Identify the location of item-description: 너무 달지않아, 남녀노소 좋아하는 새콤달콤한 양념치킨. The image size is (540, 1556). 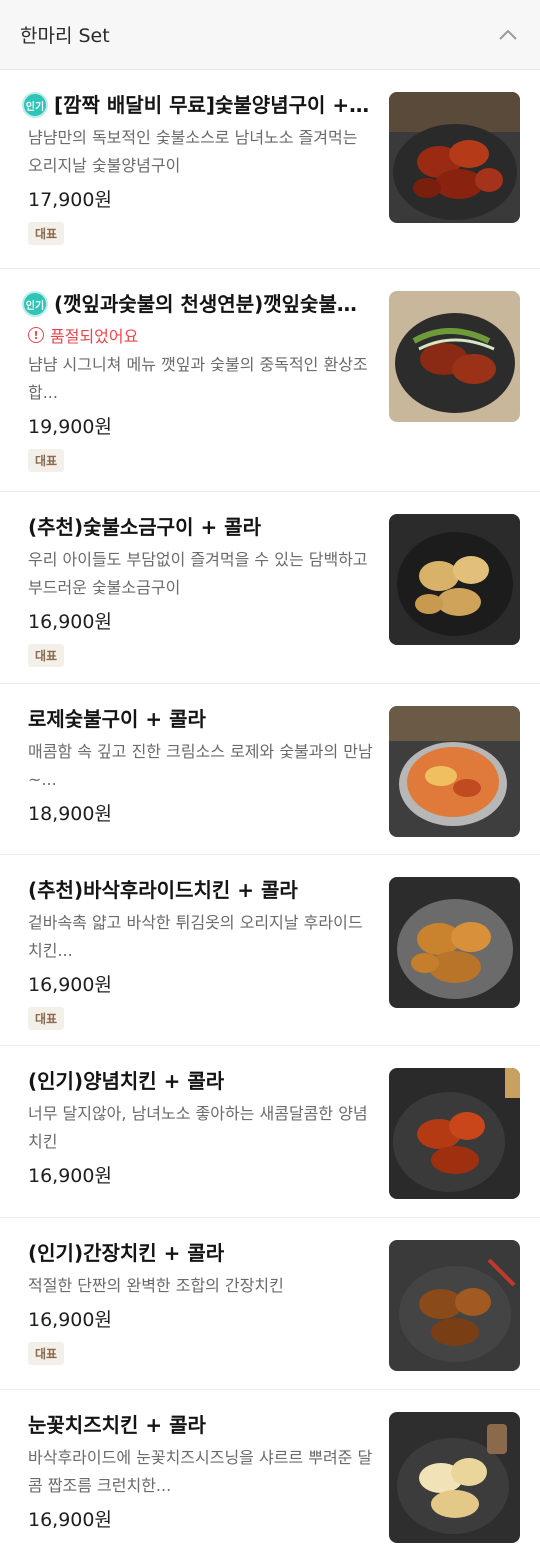
(198, 1127).